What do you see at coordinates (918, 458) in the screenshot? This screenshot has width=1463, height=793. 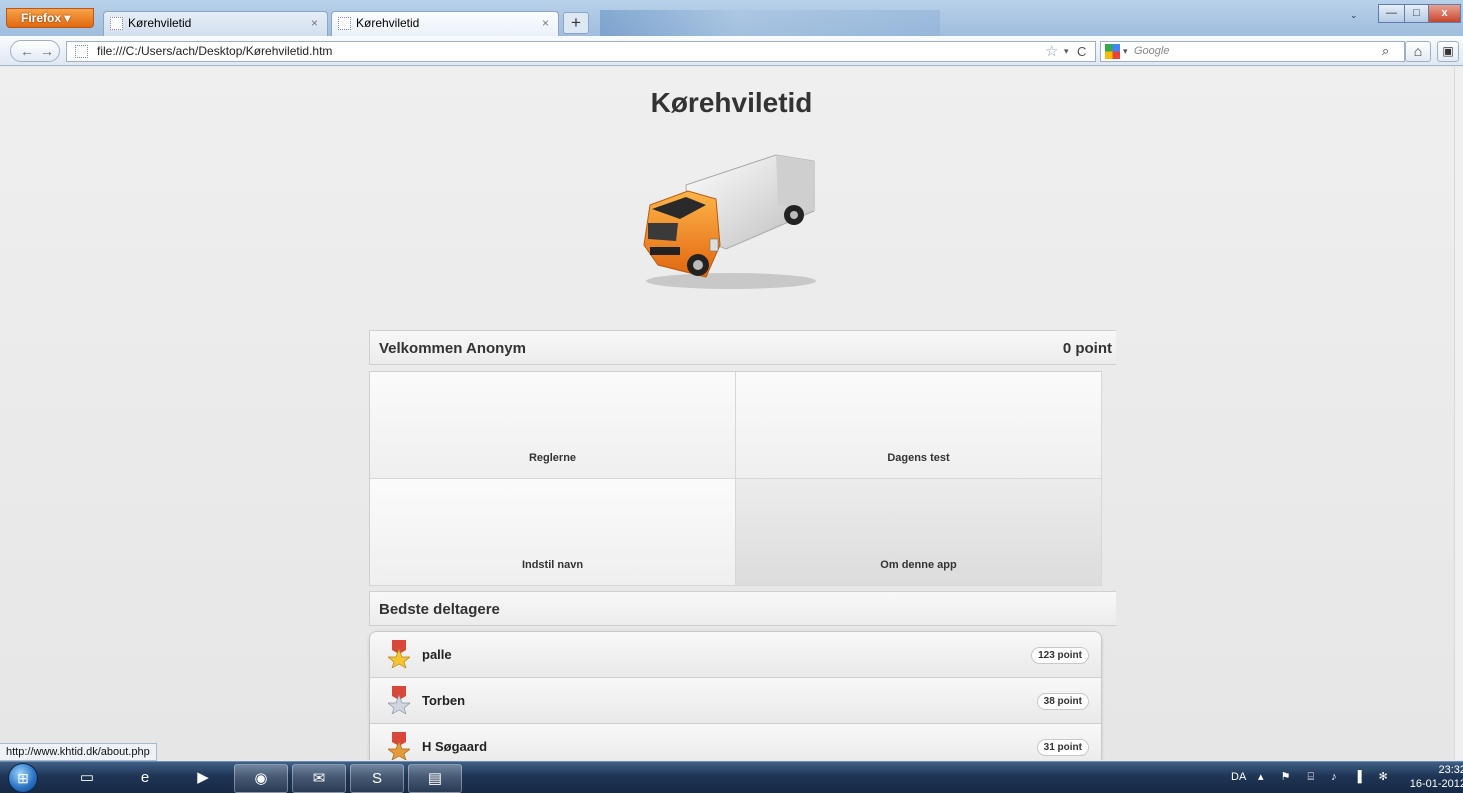 I see `menu-tile-label: Dagens test` at bounding box center [918, 458].